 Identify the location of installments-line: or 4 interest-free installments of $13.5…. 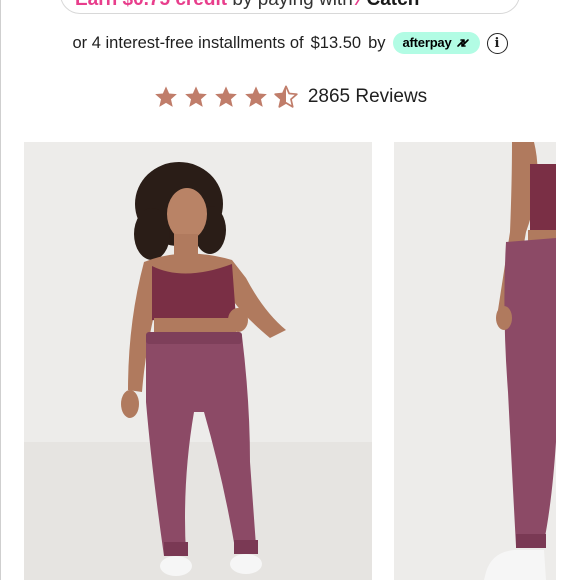
(290, 43).